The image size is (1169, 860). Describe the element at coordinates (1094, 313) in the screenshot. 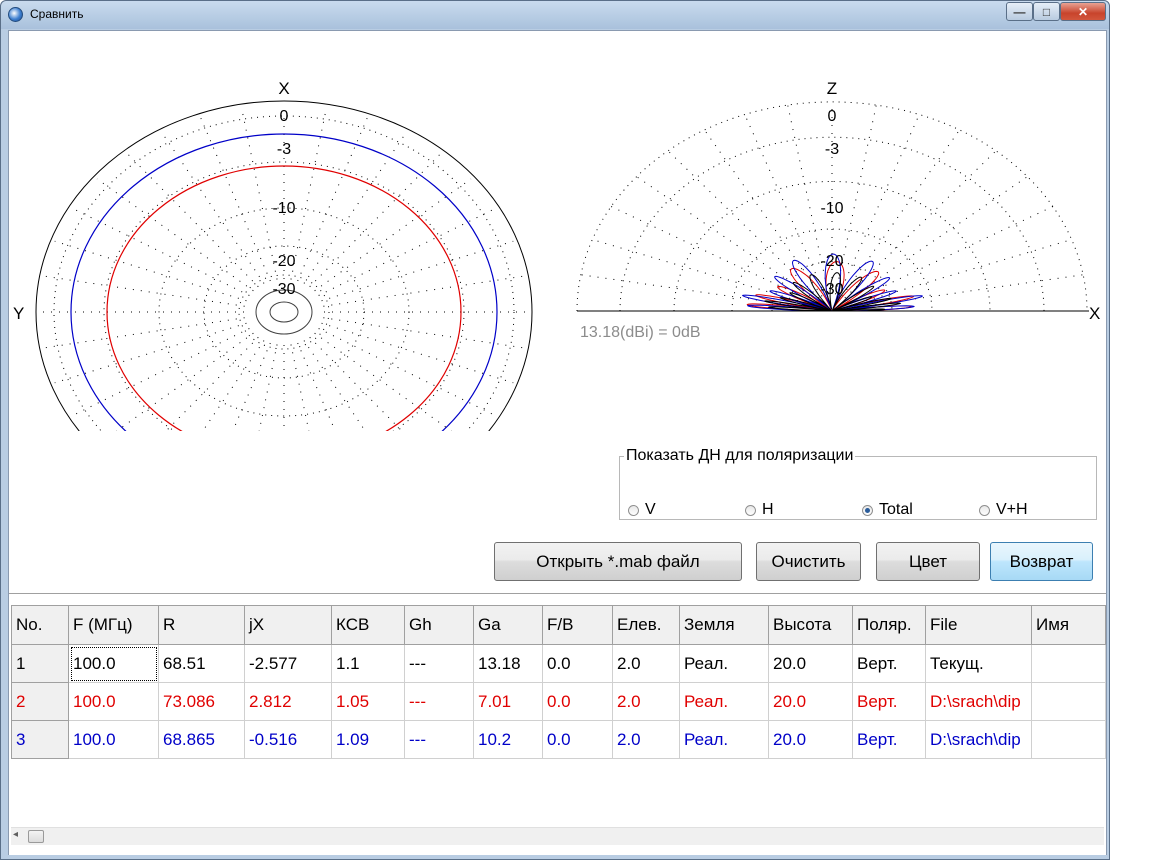

I see `elevation-axis-x: X` at that location.